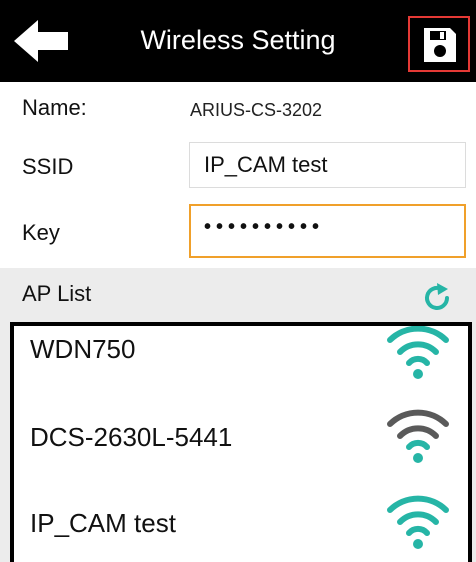 Image resolution: width=476 pixels, height=562 pixels. I want to click on name-row: Name: ARIUS-CS-3202, so click(238, 108).